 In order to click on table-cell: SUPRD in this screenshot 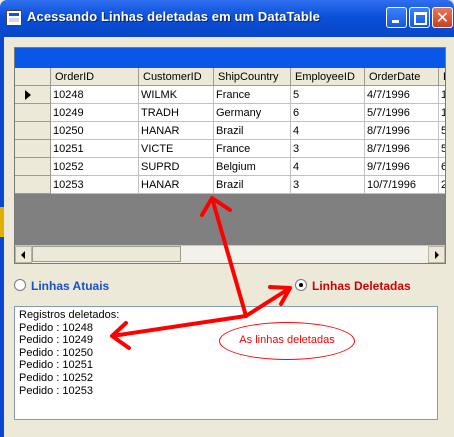, I will do `click(176, 167)`.